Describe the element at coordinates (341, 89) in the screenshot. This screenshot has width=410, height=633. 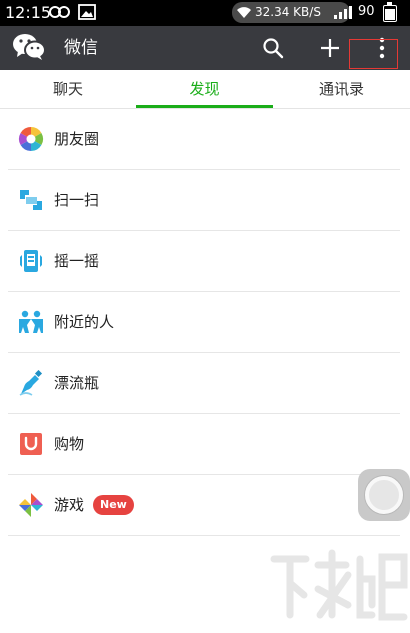
I see `tab-contacts: 通讯录` at that location.